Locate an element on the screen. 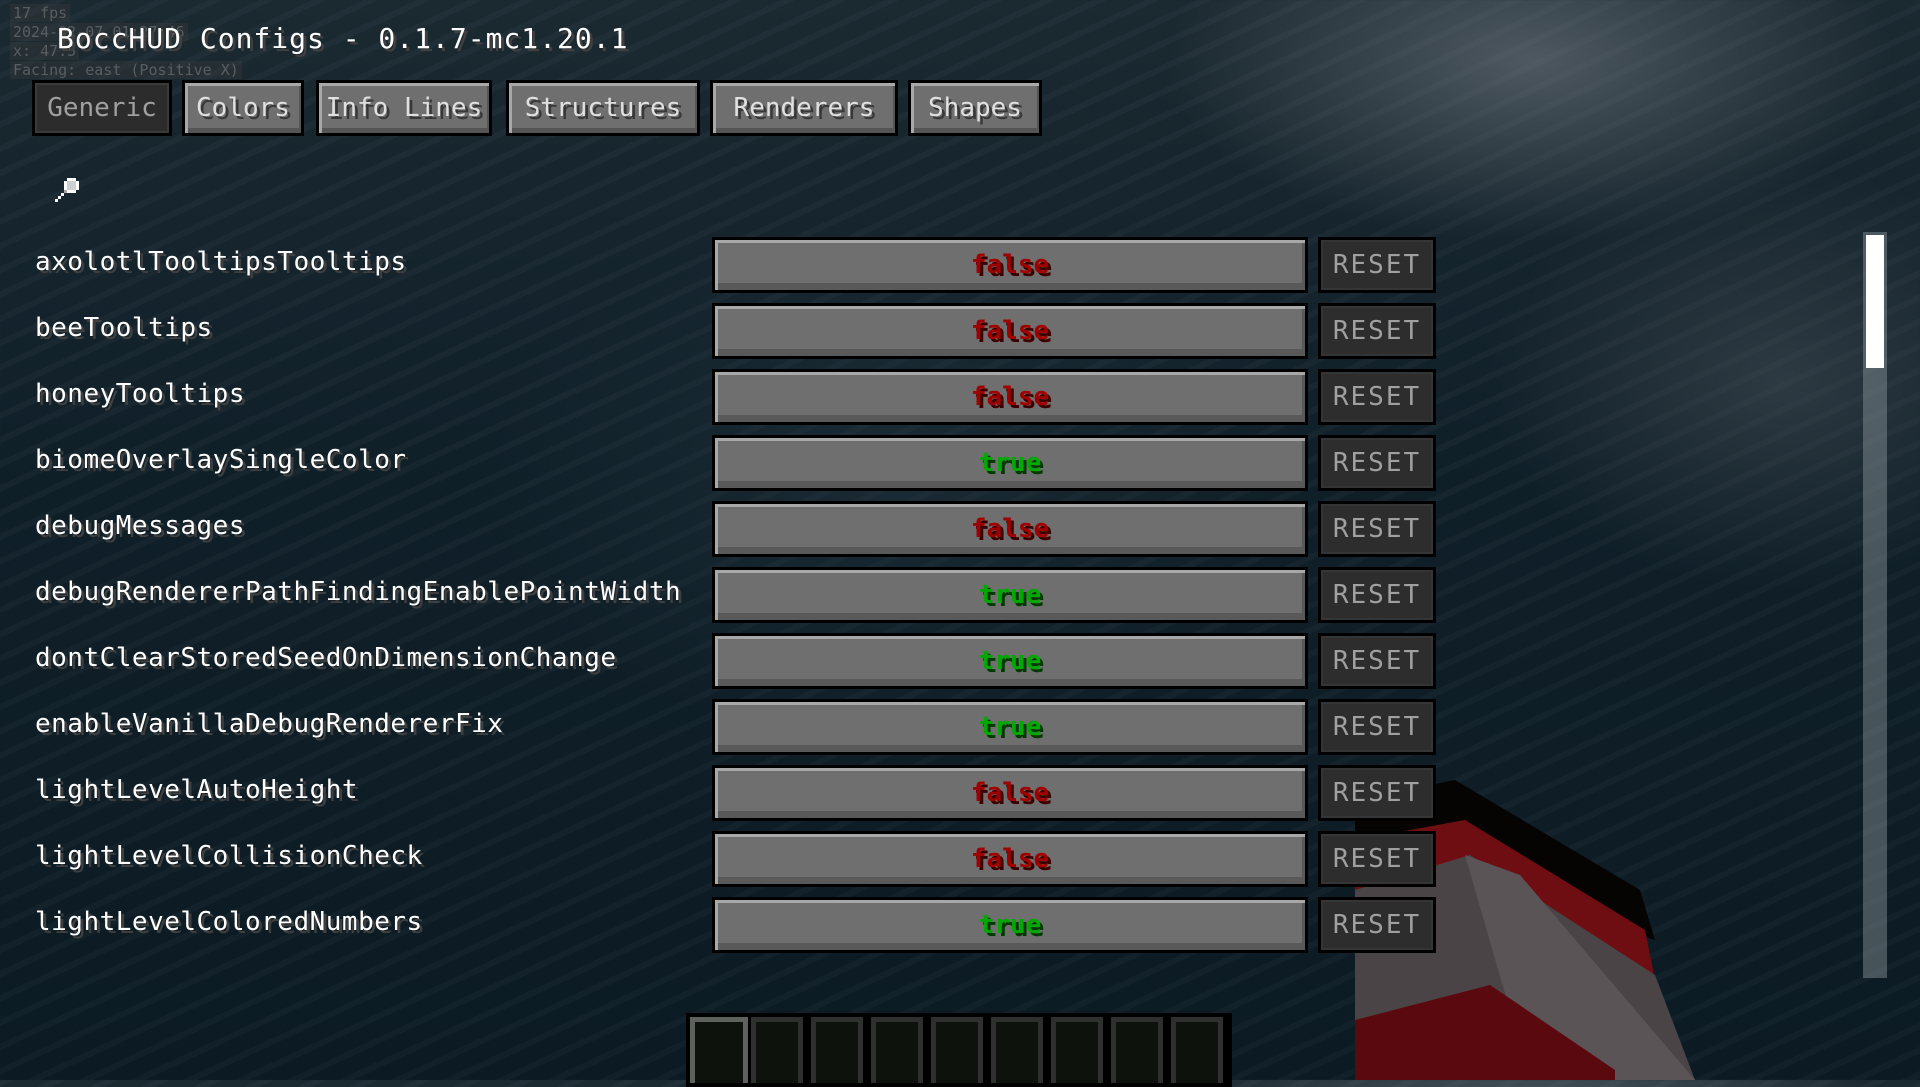 The height and width of the screenshot is (1087, 1920). option-row: lightLevelAutoHeight false RESET is located at coordinates (725, 793).